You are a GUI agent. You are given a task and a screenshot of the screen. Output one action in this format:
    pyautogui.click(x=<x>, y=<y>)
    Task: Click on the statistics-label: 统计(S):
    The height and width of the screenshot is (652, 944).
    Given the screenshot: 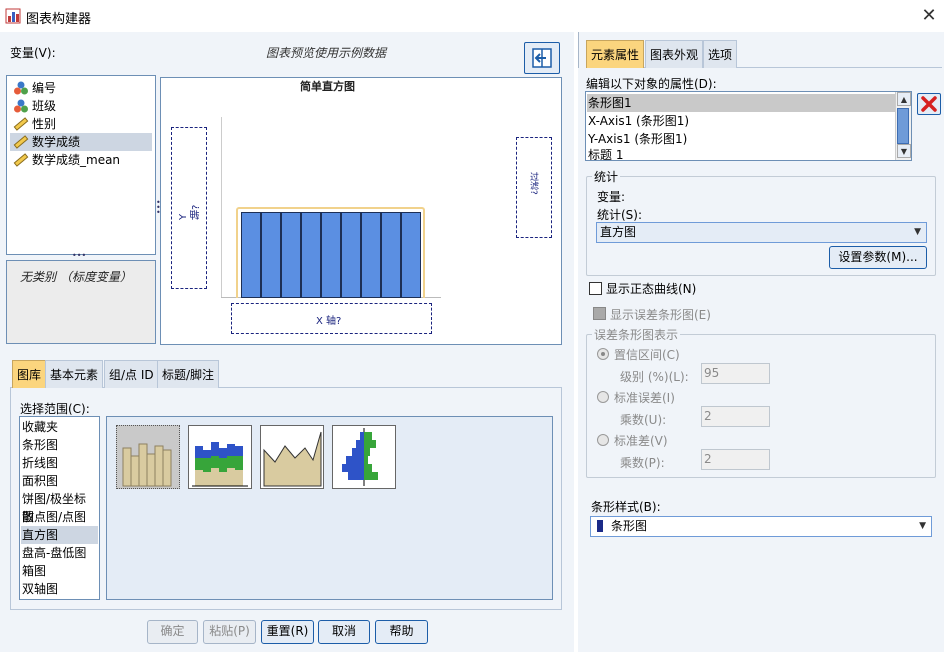 What is the action you would take?
    pyautogui.click(x=620, y=215)
    